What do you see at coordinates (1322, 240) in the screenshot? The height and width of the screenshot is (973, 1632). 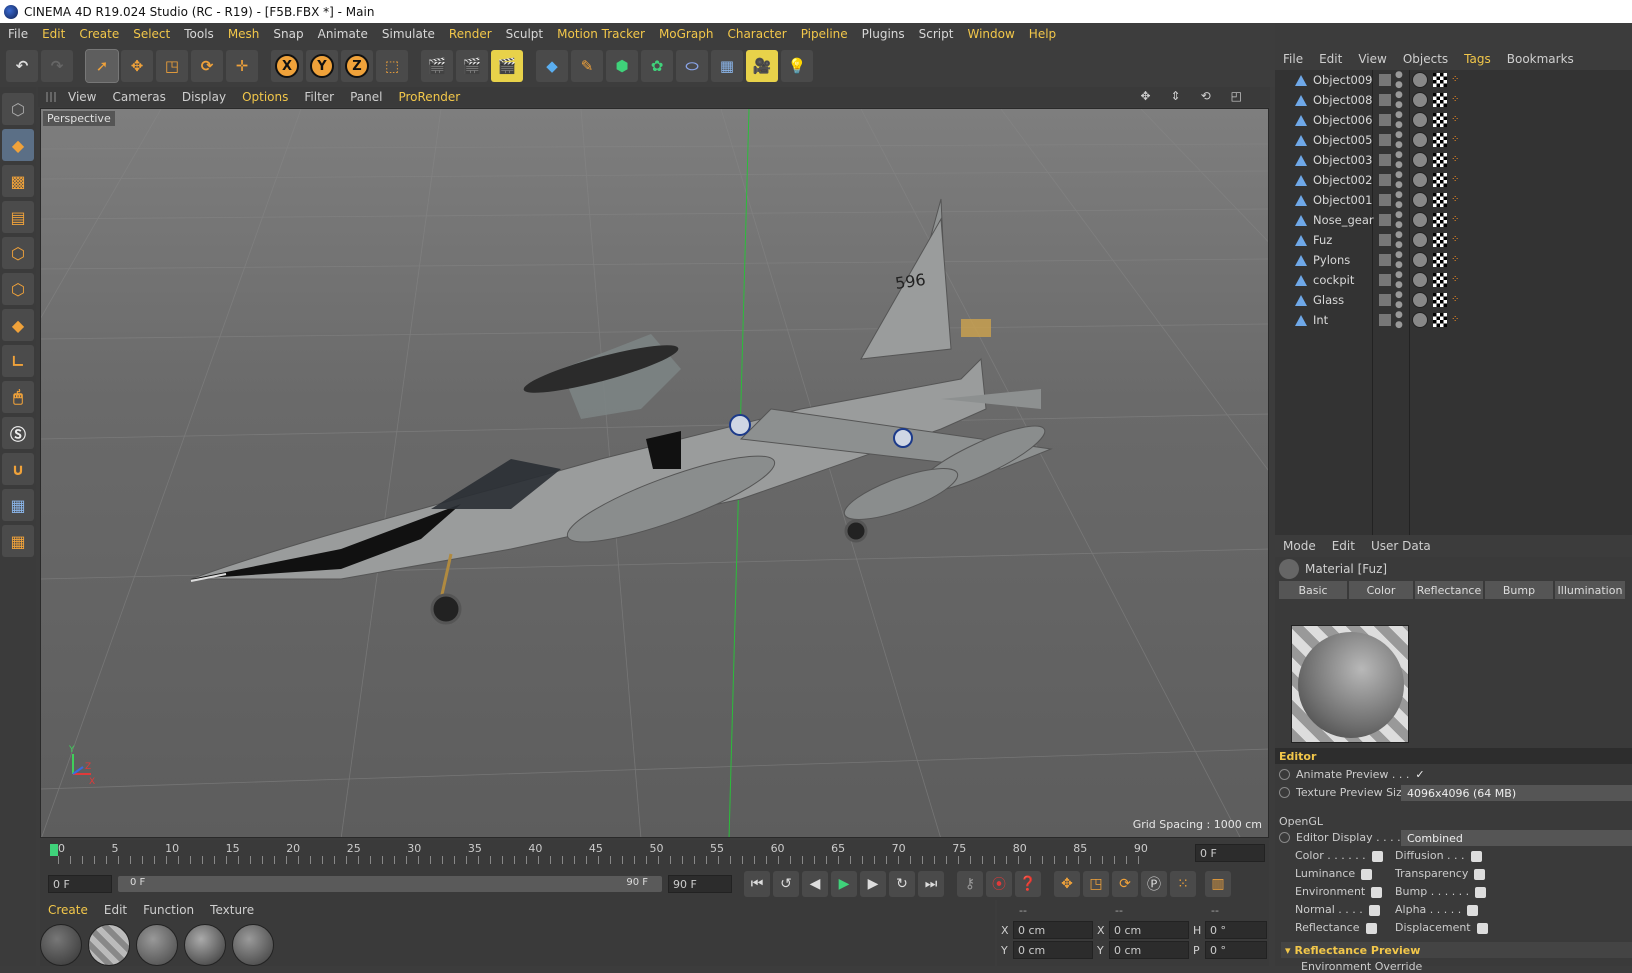 I see `object-name: Fuz` at bounding box center [1322, 240].